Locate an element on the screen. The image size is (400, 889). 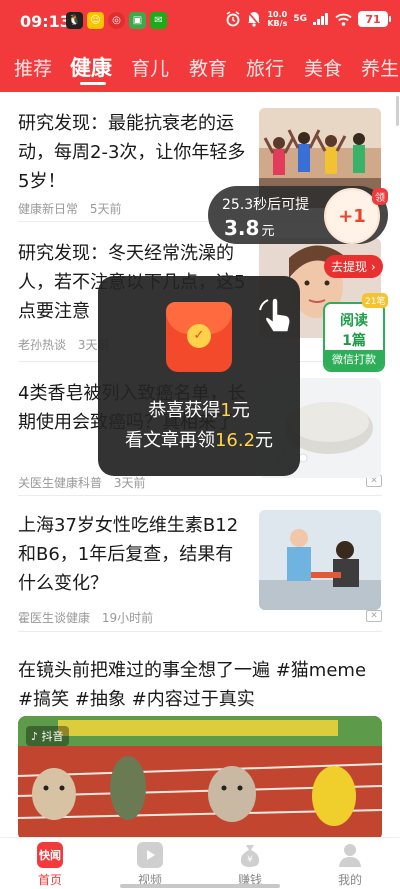
cat-meme-video-image is located at coordinates (200, 776).